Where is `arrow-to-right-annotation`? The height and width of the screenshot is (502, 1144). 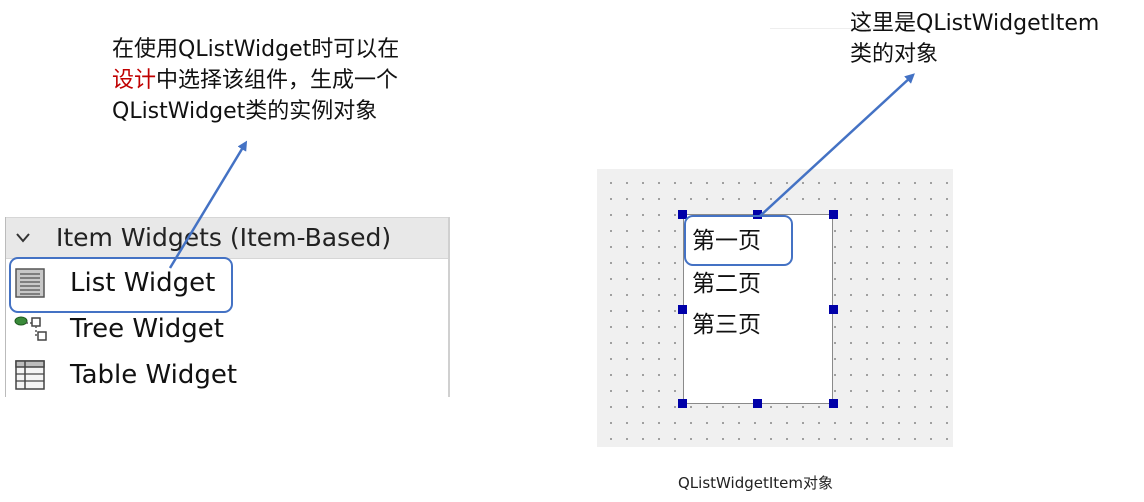
arrow-to-right-annotation is located at coordinates (837, 145).